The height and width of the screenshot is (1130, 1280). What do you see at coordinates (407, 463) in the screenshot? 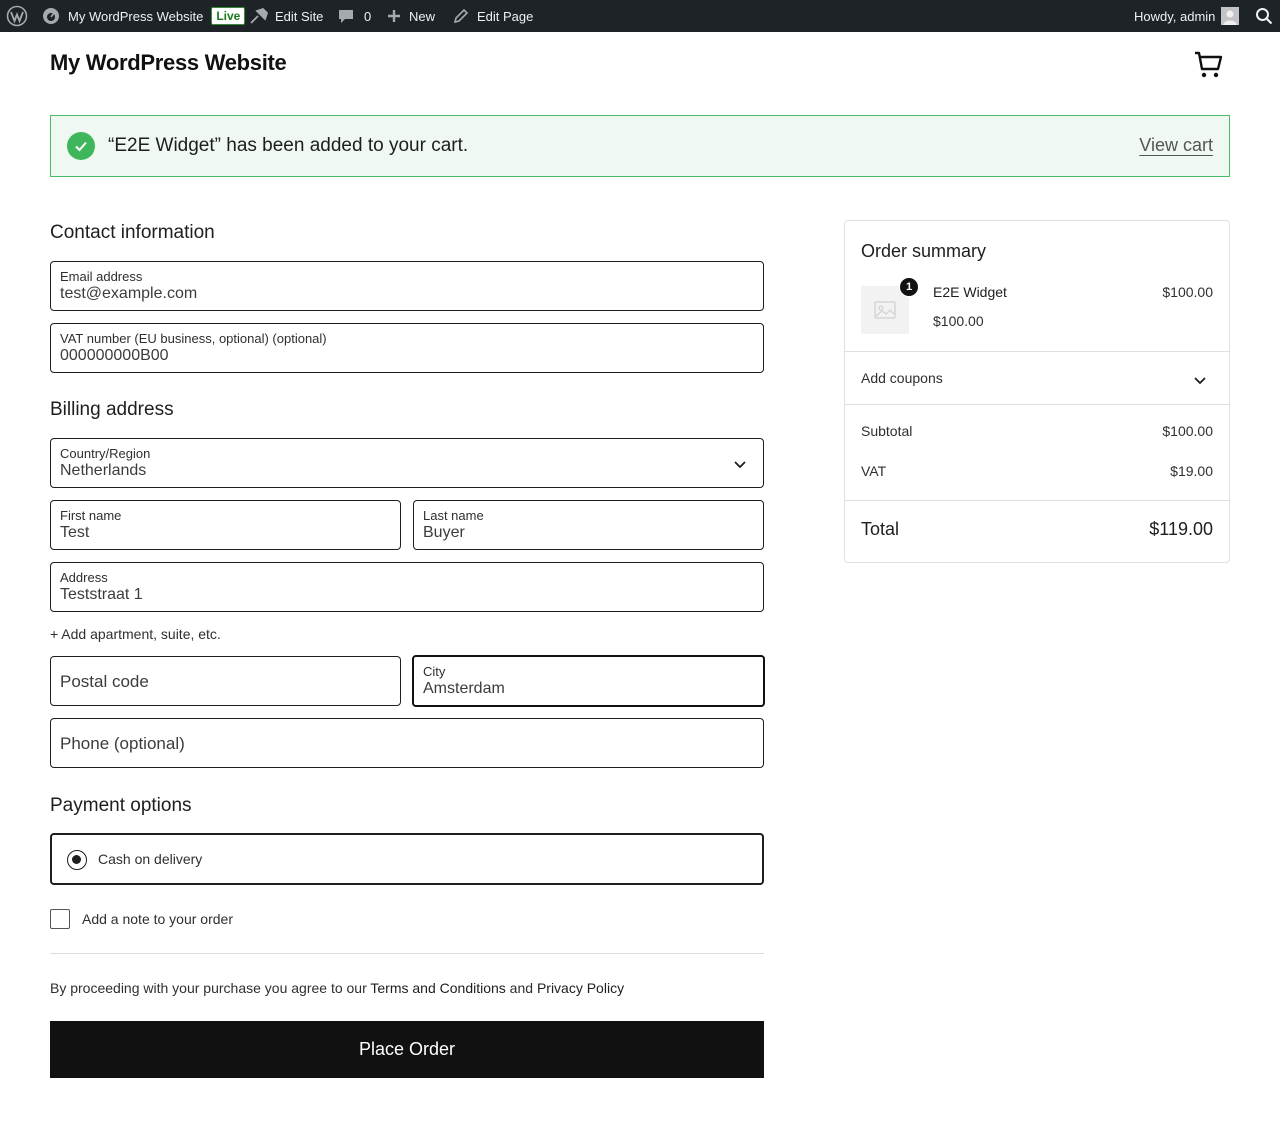
I see `country-select: Country/Region Netherlands` at bounding box center [407, 463].